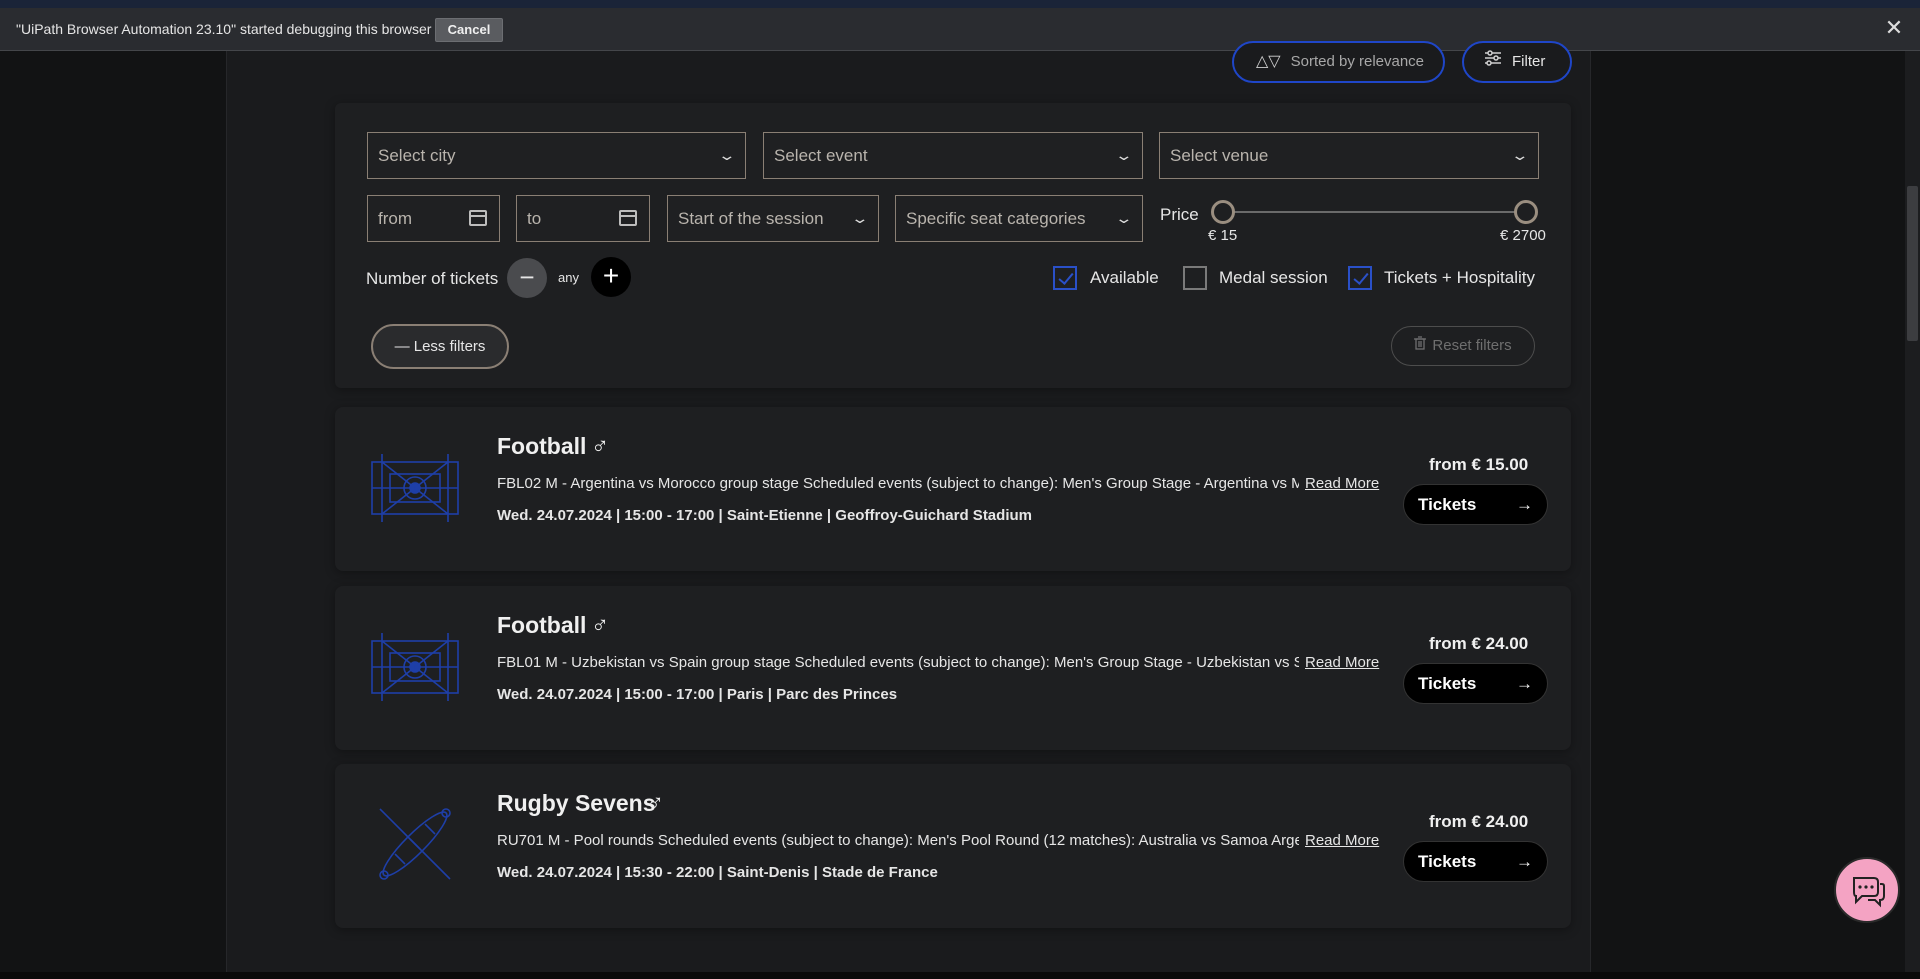 The width and height of the screenshot is (1920, 979). I want to click on seat-categories-select: Specific seat categories ⌄, so click(1019, 218).